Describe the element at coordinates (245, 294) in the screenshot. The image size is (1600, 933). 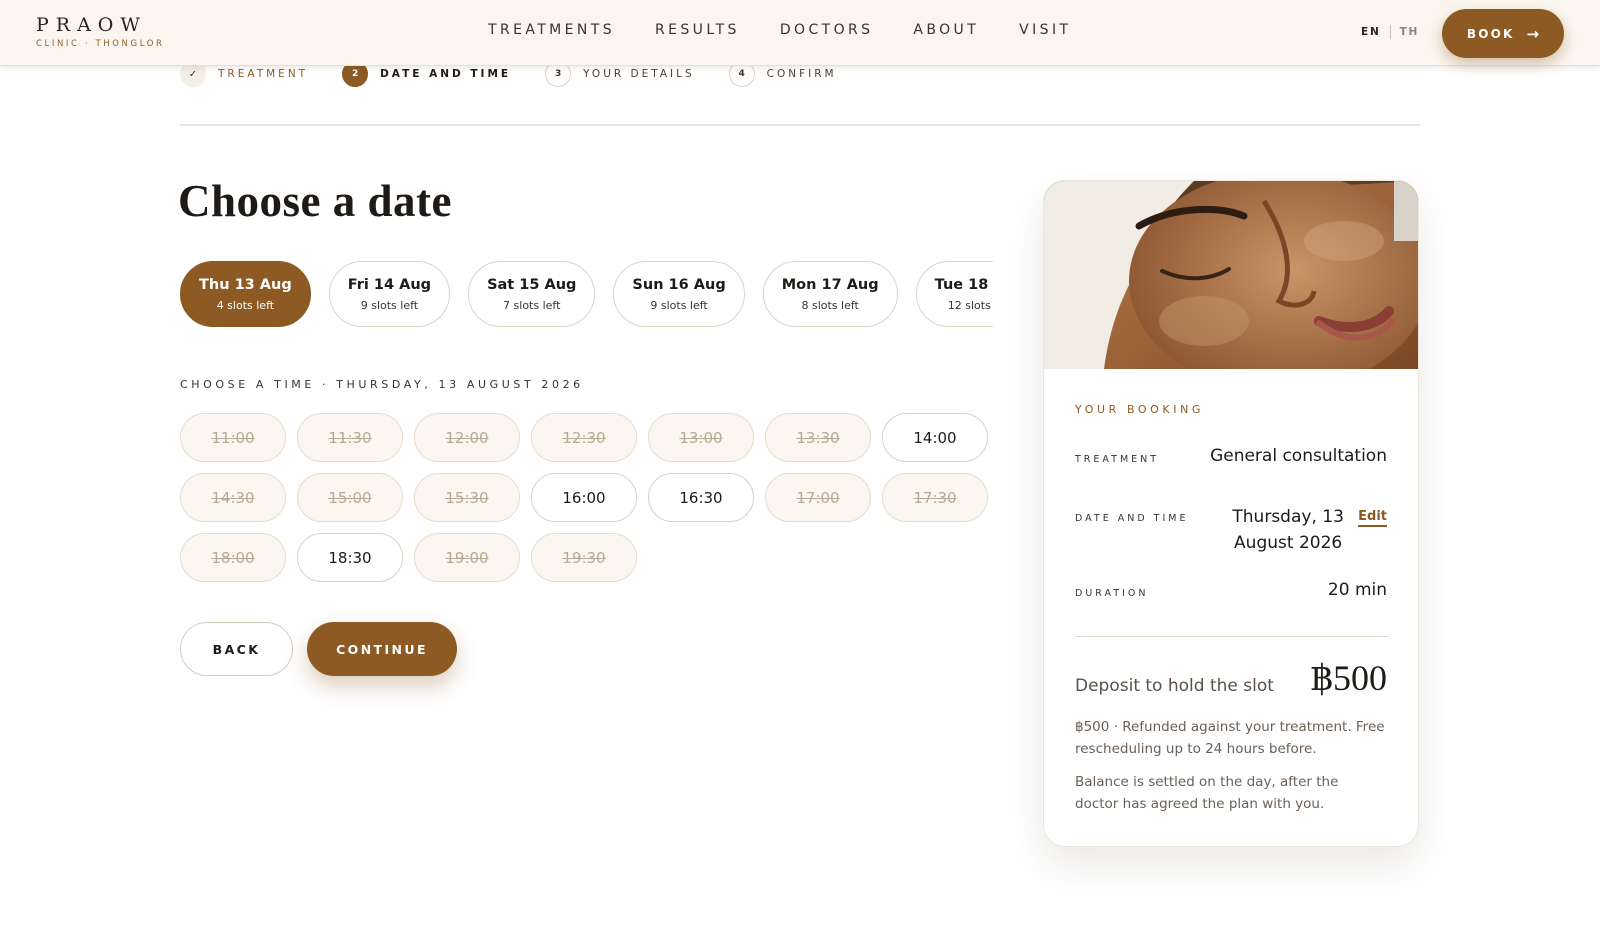
I see `date-option: Thu 13 Aug 4 slots left` at that location.